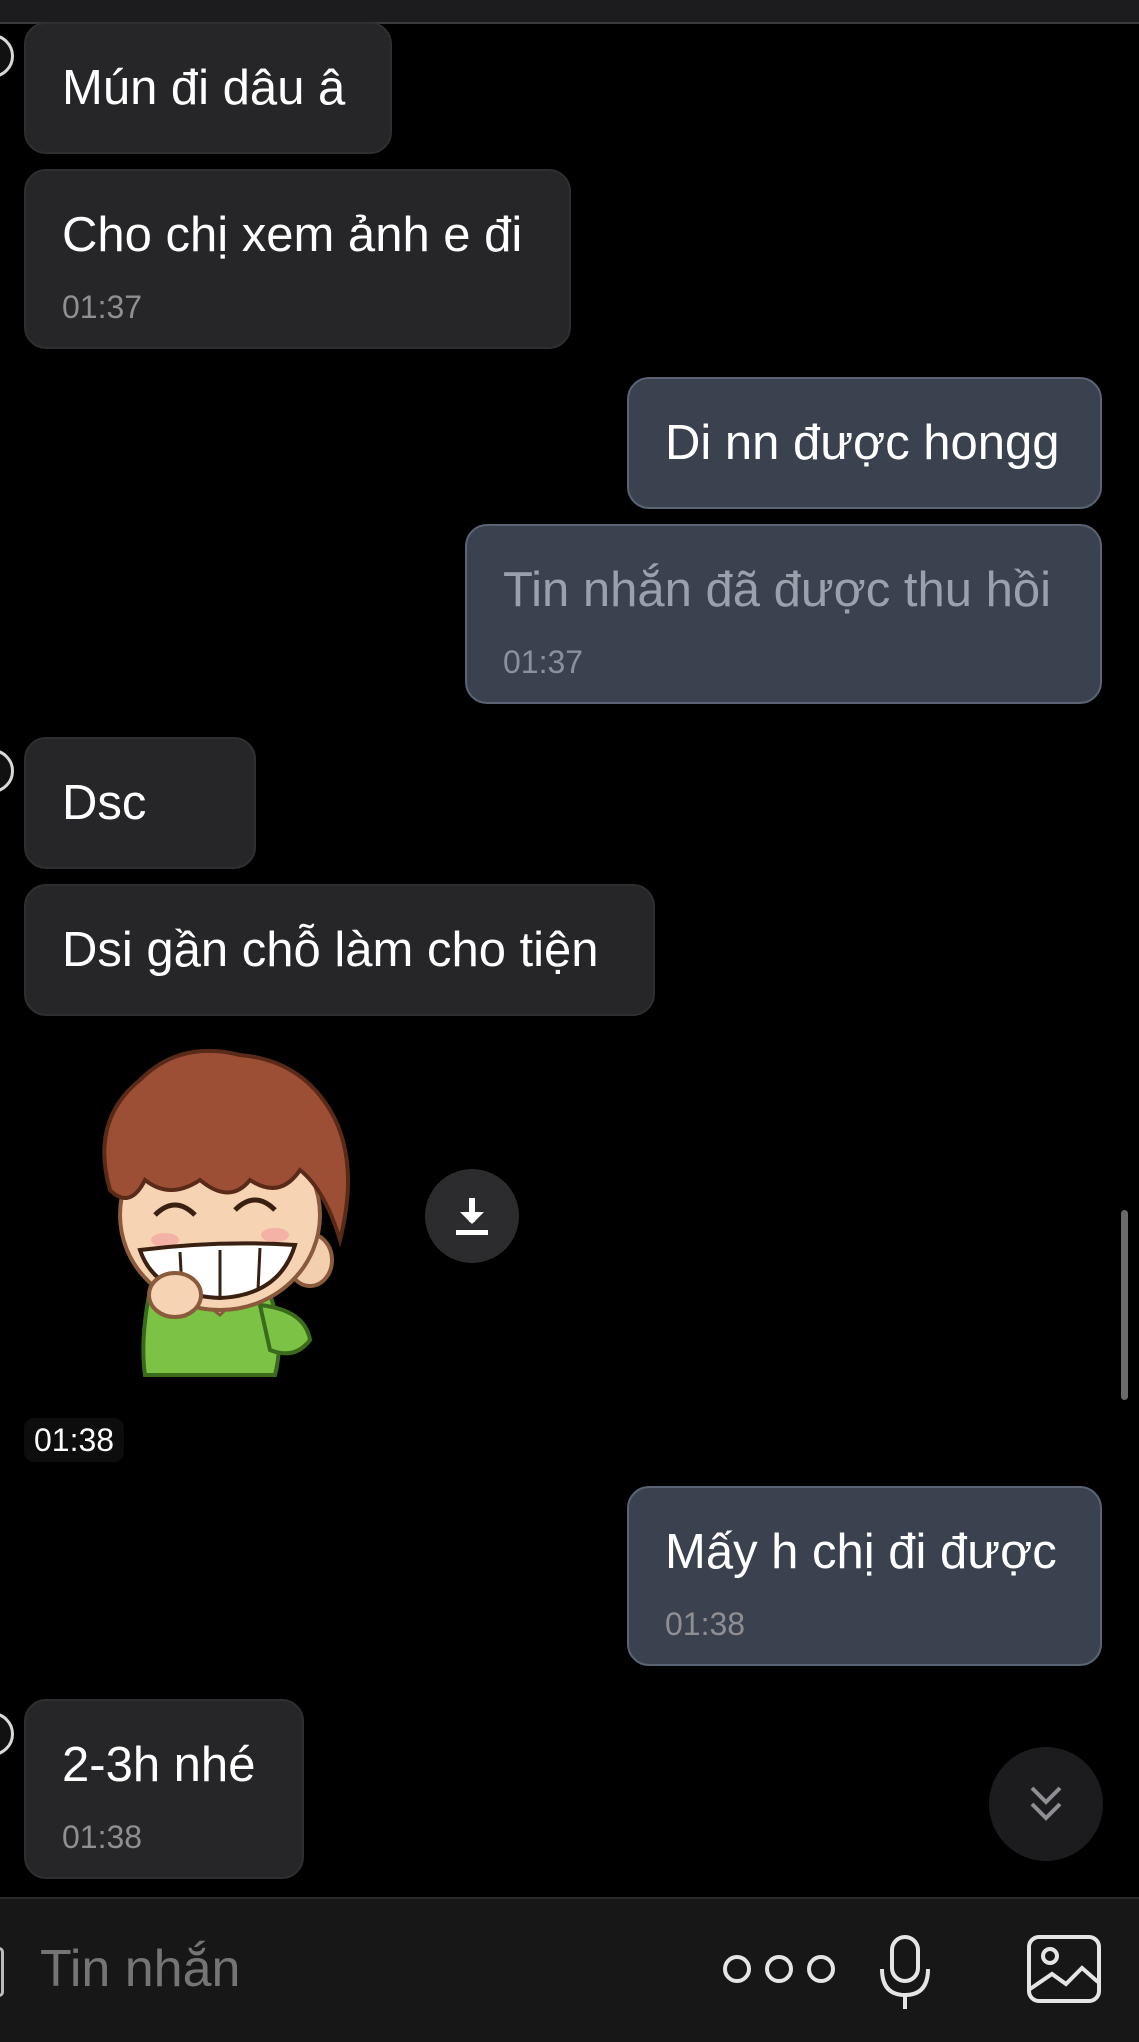  I want to click on message-bubble-incoming: 2-3h nhé 01:38, so click(164, 1789).